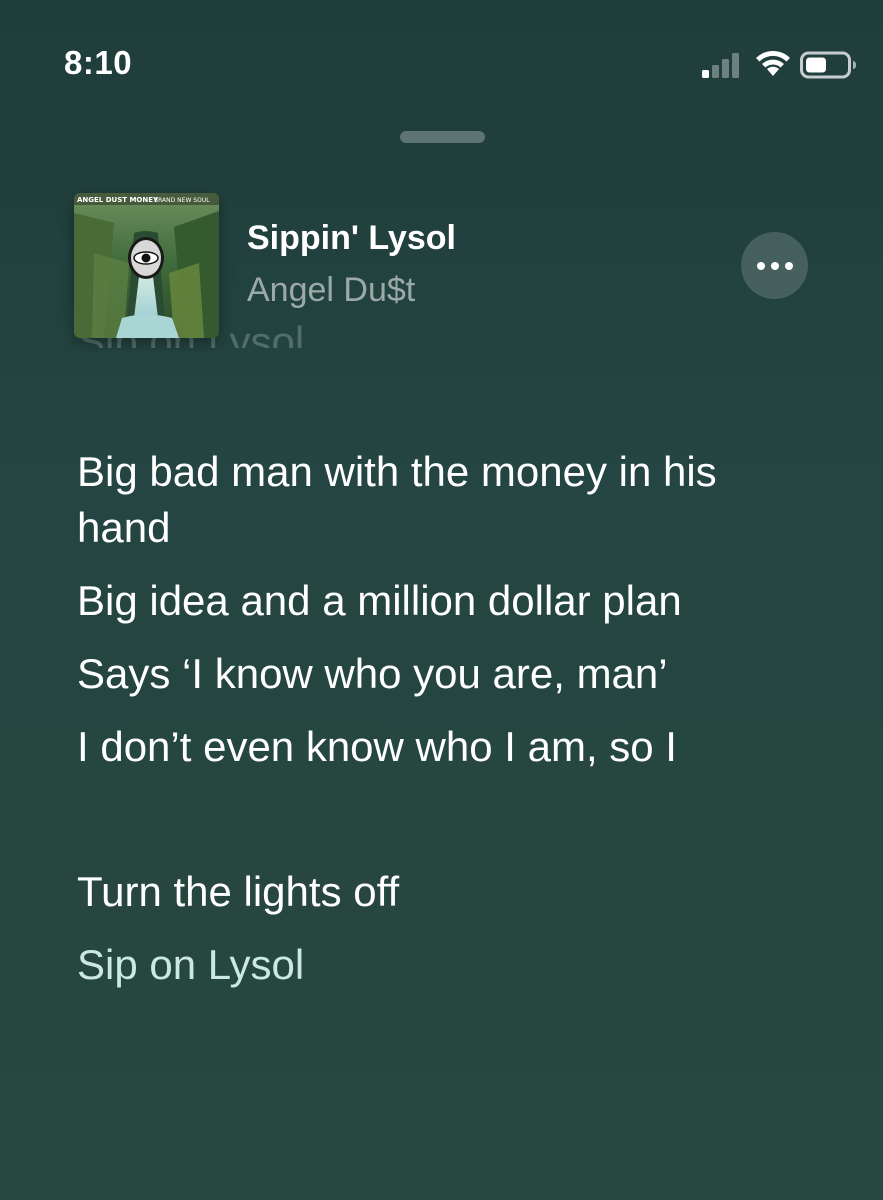 This screenshot has height=1200, width=883. What do you see at coordinates (447, 965) in the screenshot?
I see `lyric-line-upcoming: Sip on Lysol` at bounding box center [447, 965].